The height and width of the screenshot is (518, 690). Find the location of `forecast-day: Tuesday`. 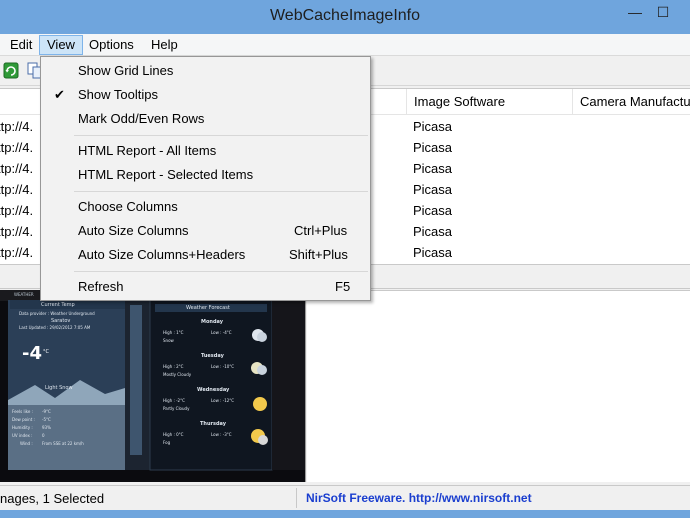

forecast-day: Tuesday is located at coordinates (212, 356).